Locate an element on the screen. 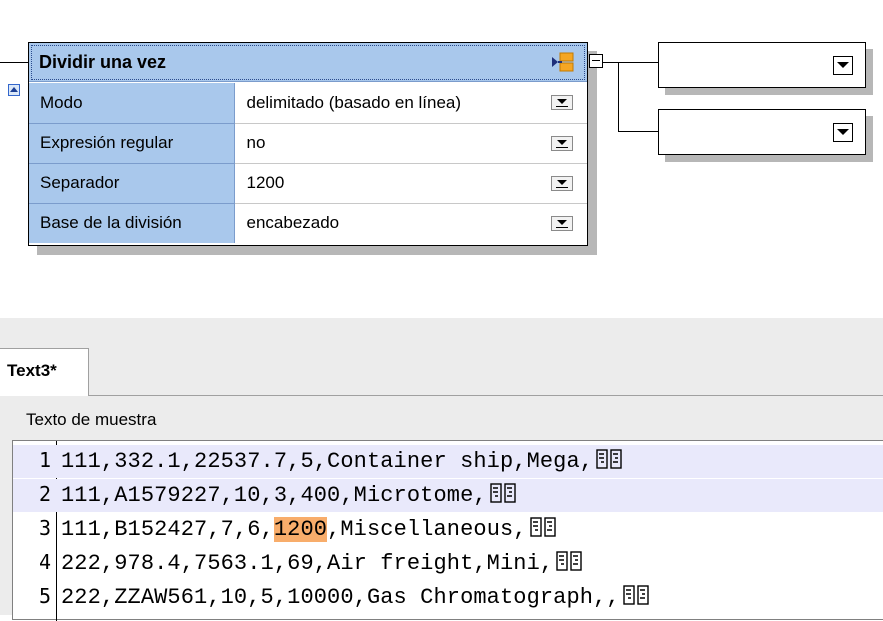 The height and width of the screenshot is (621, 883). split-output-connector-icon is located at coordinates (562, 62).